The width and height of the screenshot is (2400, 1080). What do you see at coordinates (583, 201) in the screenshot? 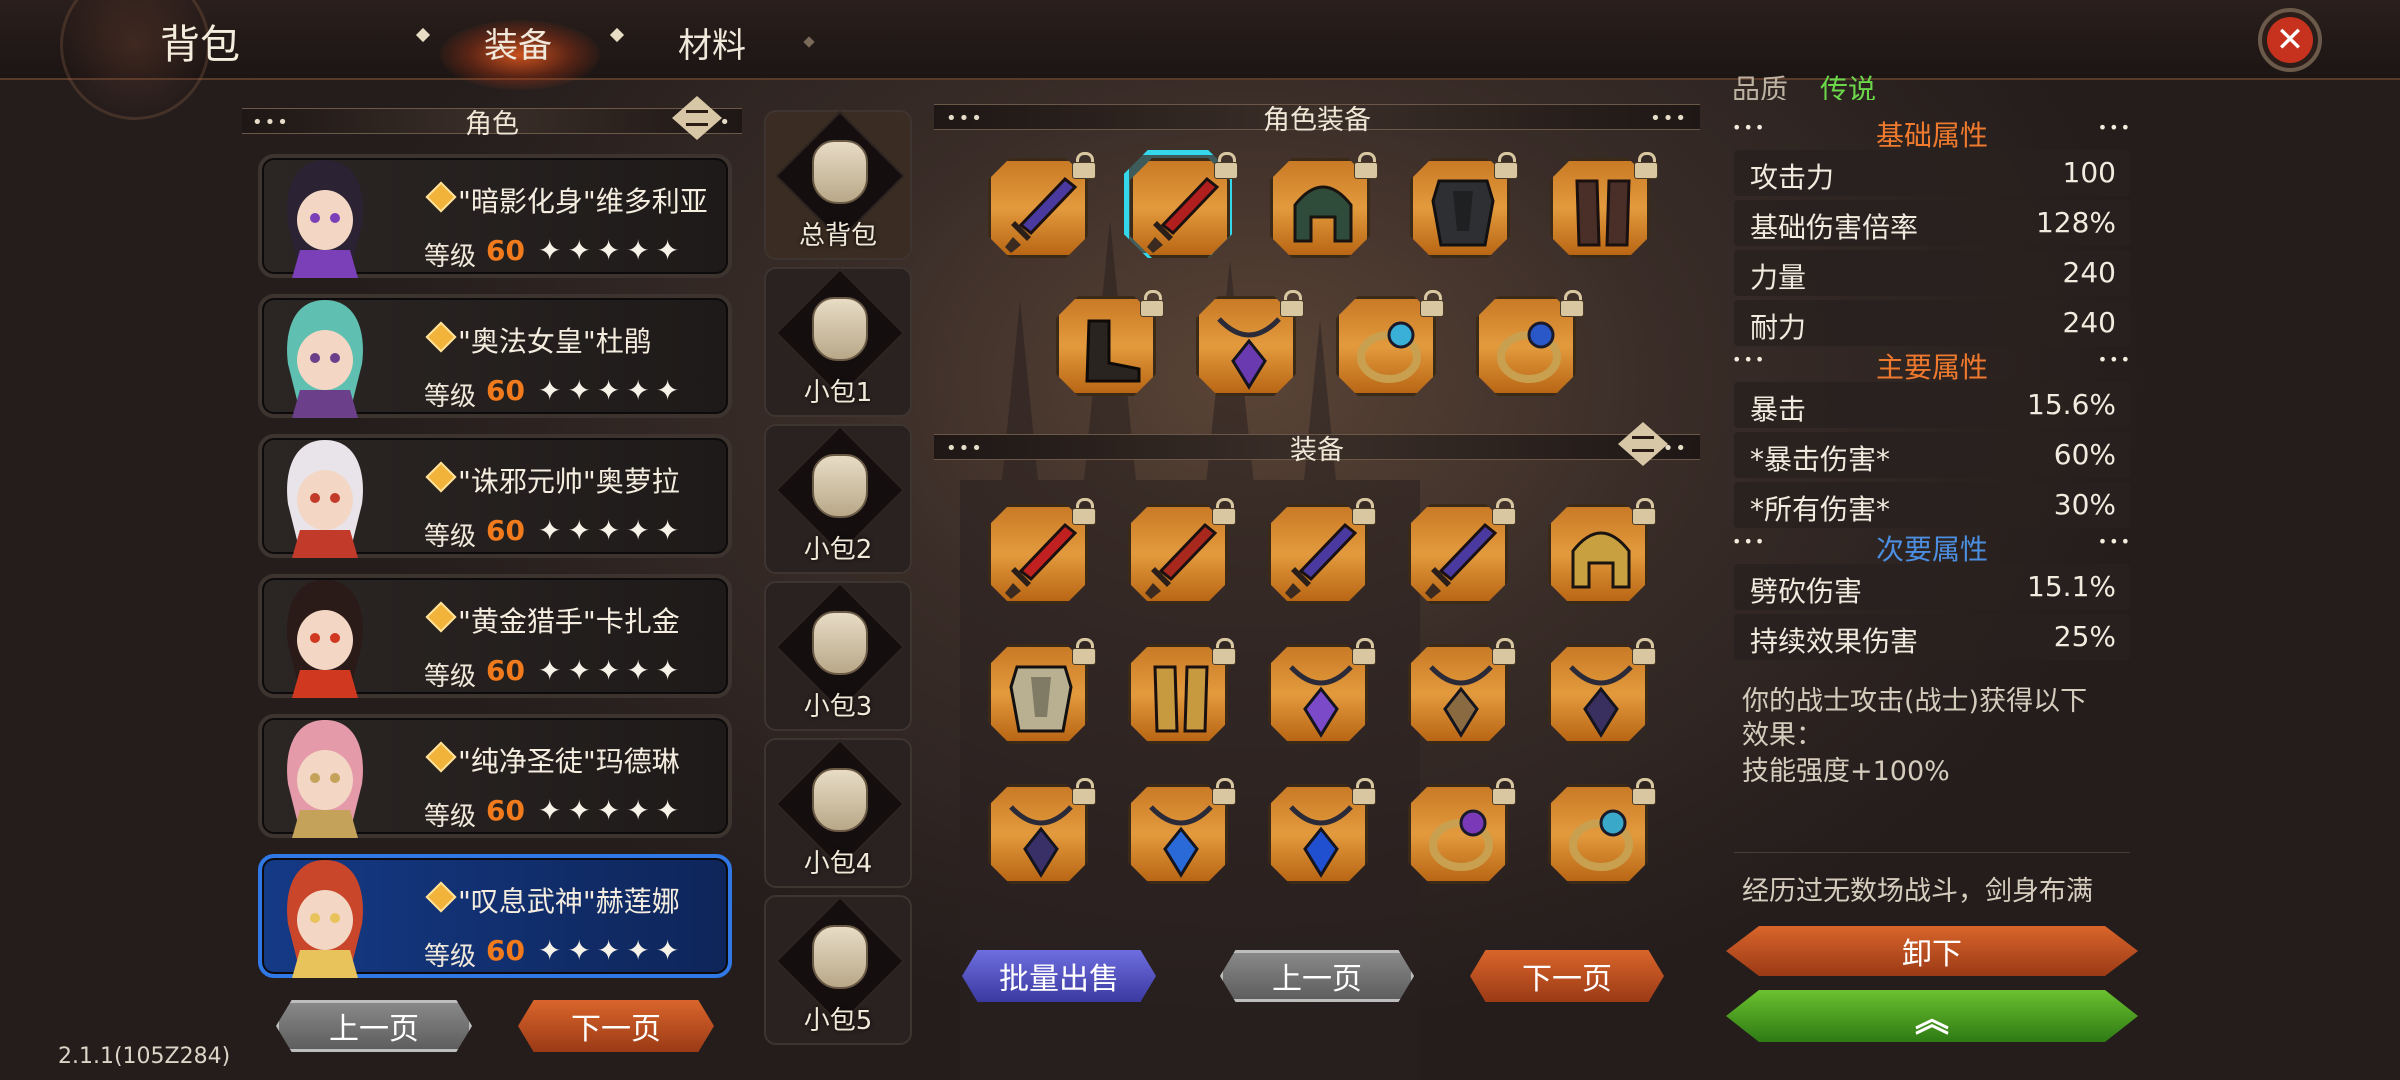
I see `character-name: "暗影化身"维多利亚` at bounding box center [583, 201].